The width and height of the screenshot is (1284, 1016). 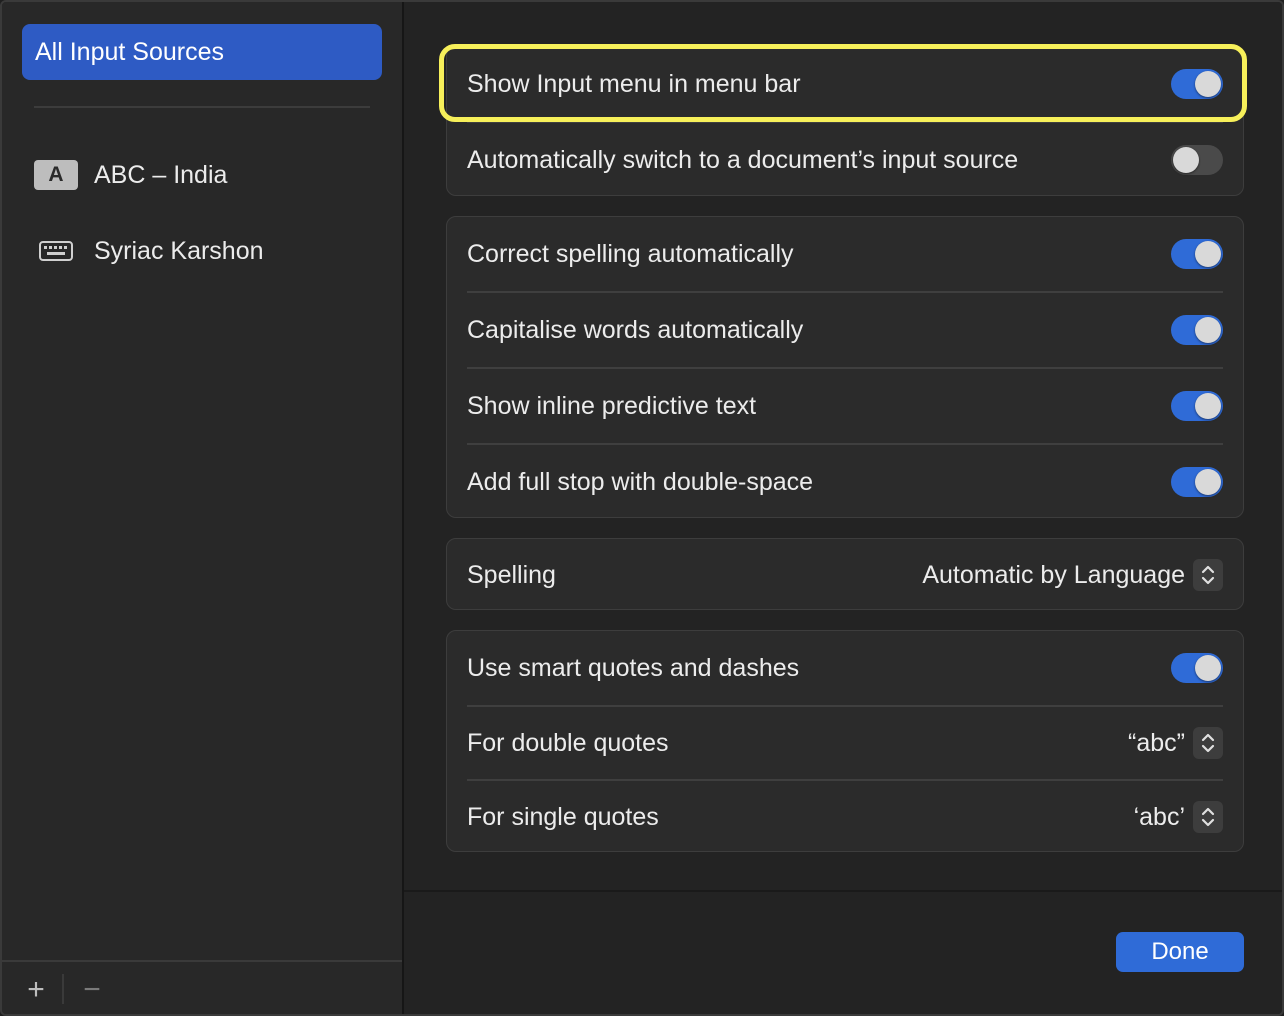 I want to click on double-quotes-select: “abc”, so click(x=1175, y=743).